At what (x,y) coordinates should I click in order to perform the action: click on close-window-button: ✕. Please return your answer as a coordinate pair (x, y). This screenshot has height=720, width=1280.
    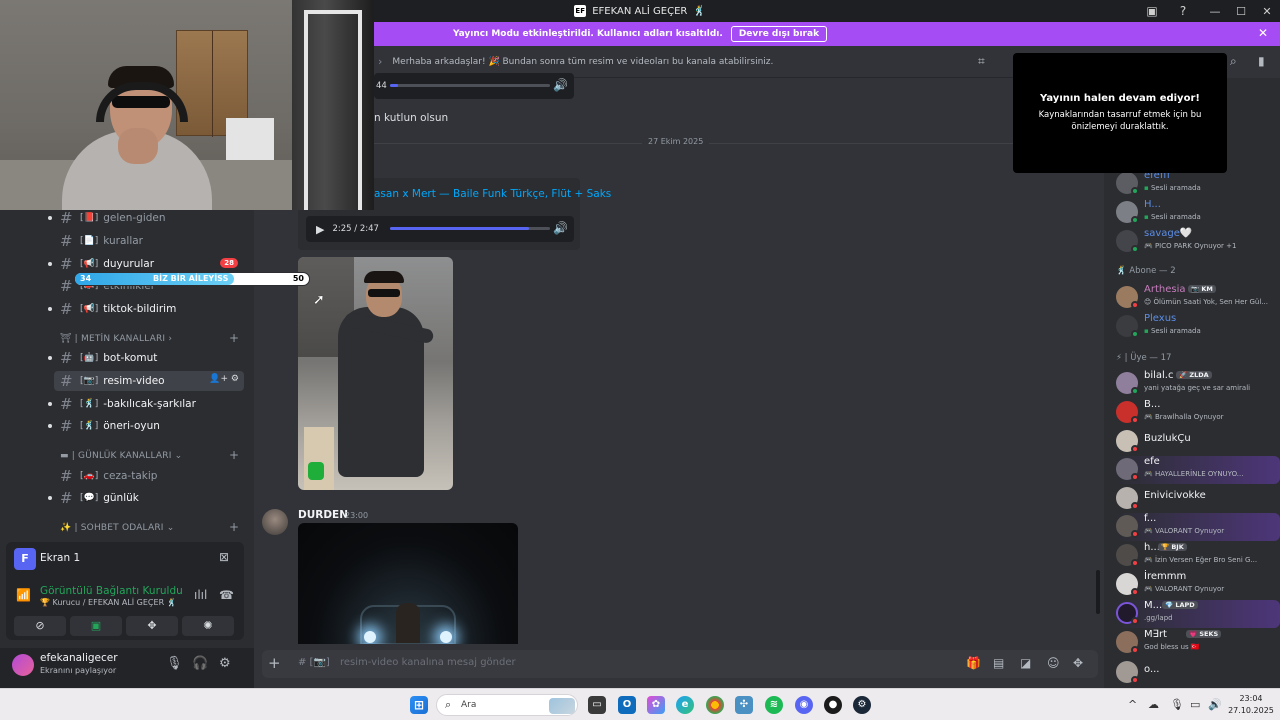
    Looking at the image, I should click on (1267, 11).